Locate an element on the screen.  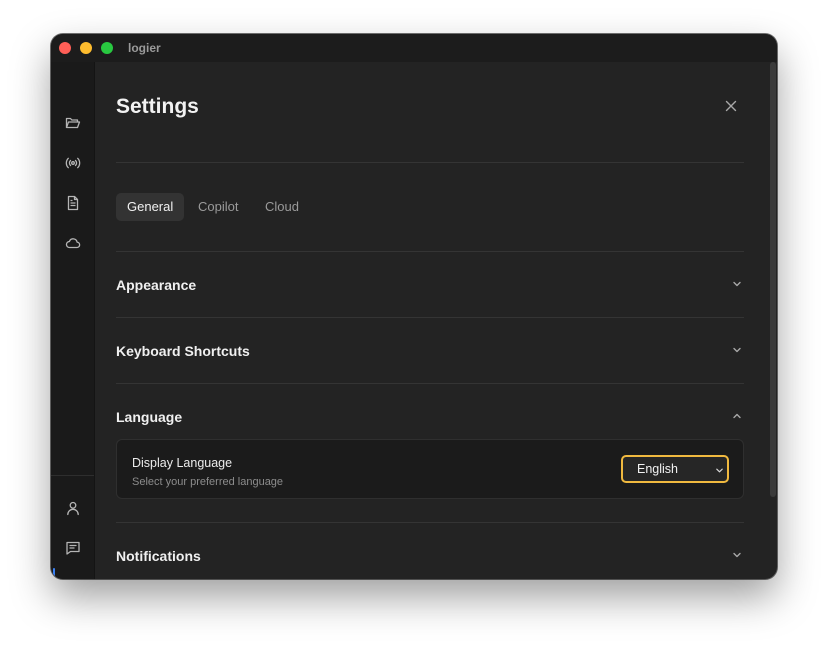
document-icon is located at coordinates (72, 203).